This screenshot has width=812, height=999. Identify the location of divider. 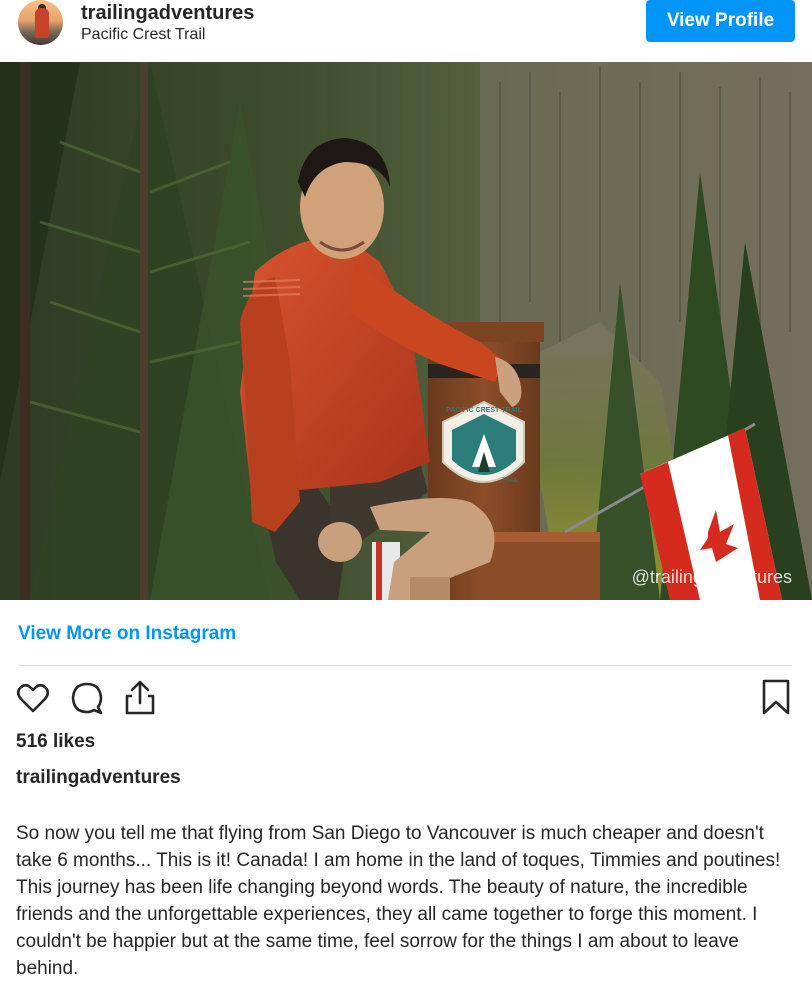
(405, 665).